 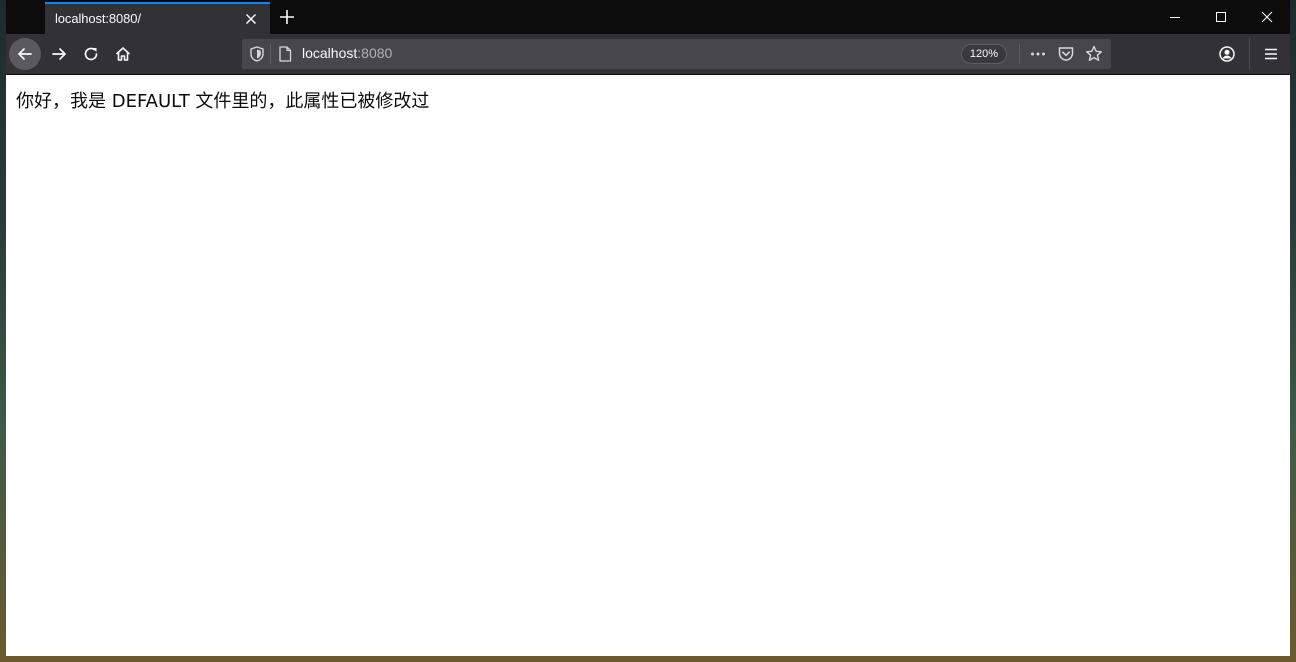 What do you see at coordinates (1066, 54) in the screenshot?
I see `pocket-icon` at bounding box center [1066, 54].